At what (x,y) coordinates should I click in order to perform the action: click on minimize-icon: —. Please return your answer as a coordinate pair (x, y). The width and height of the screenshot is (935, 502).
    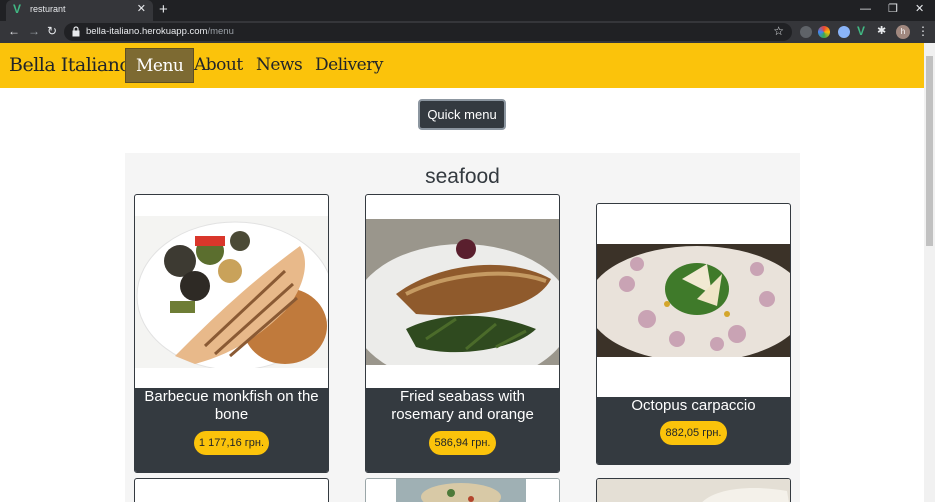
    Looking at the image, I should click on (865, 9).